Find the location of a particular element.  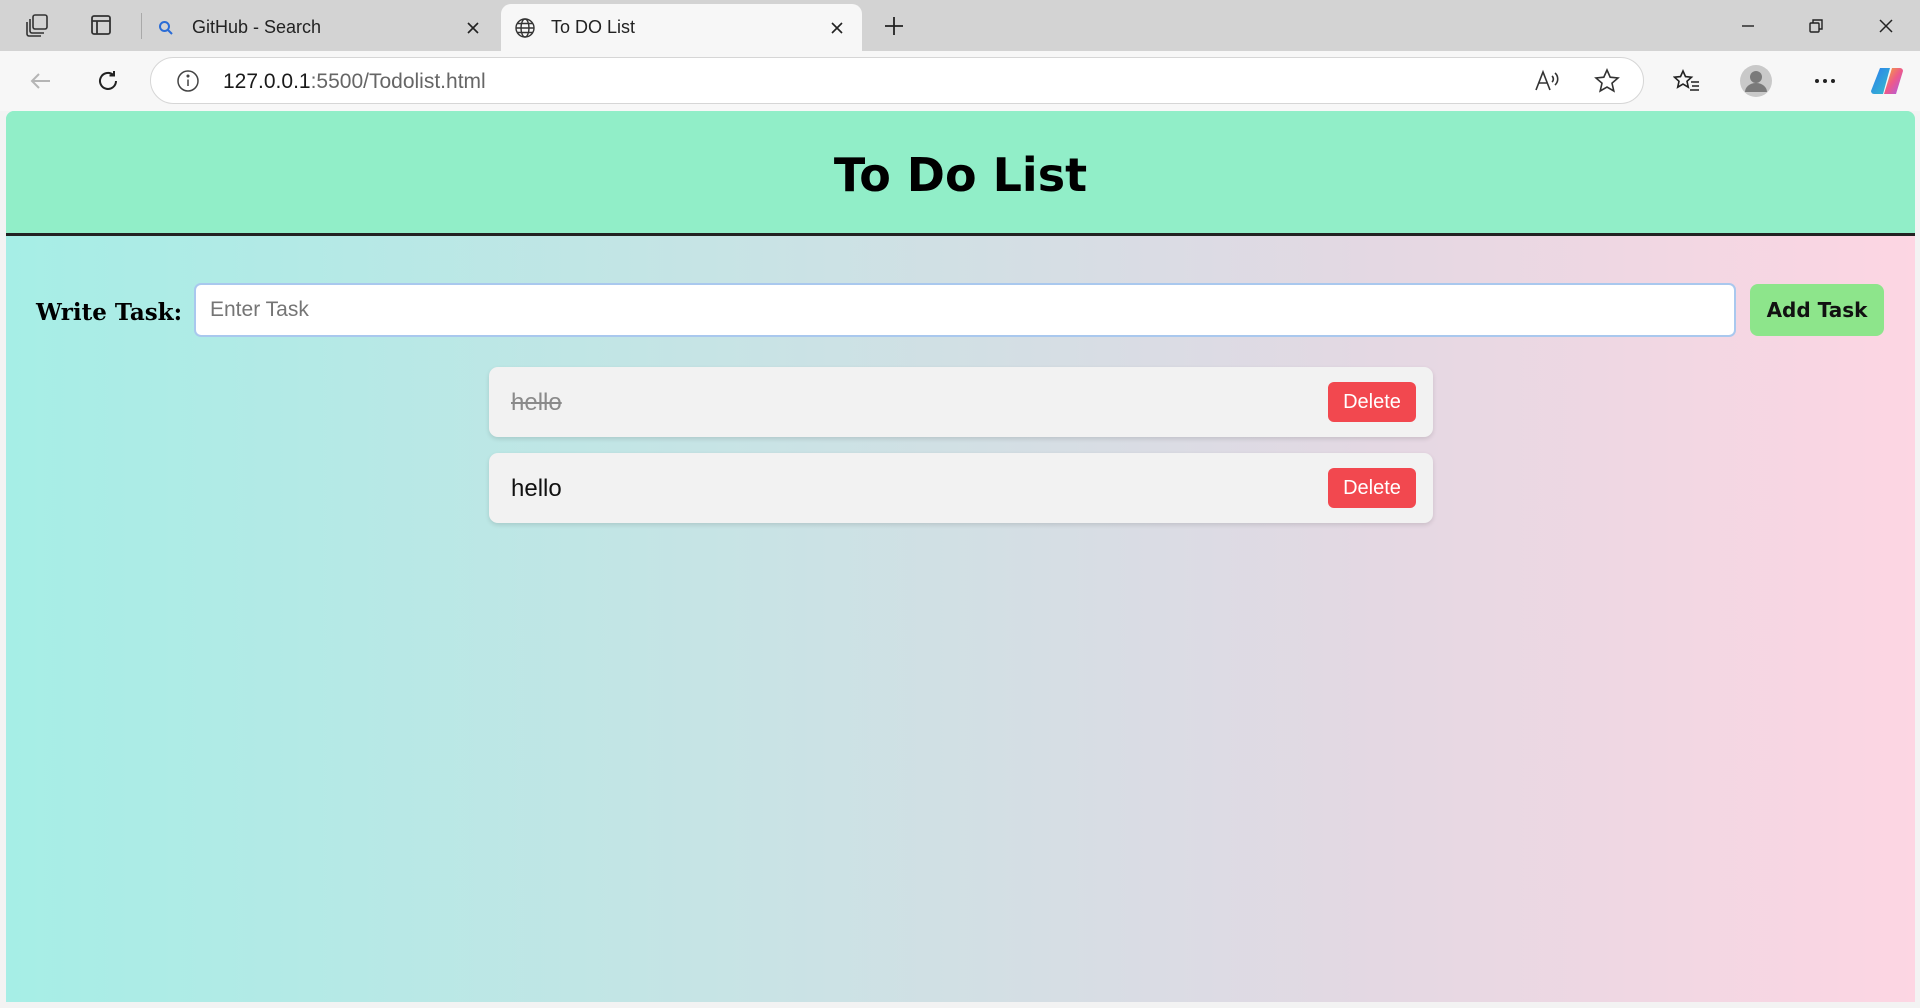

browser-tab-strip: GitHub - Search To DO List is located at coordinates (960, 25).